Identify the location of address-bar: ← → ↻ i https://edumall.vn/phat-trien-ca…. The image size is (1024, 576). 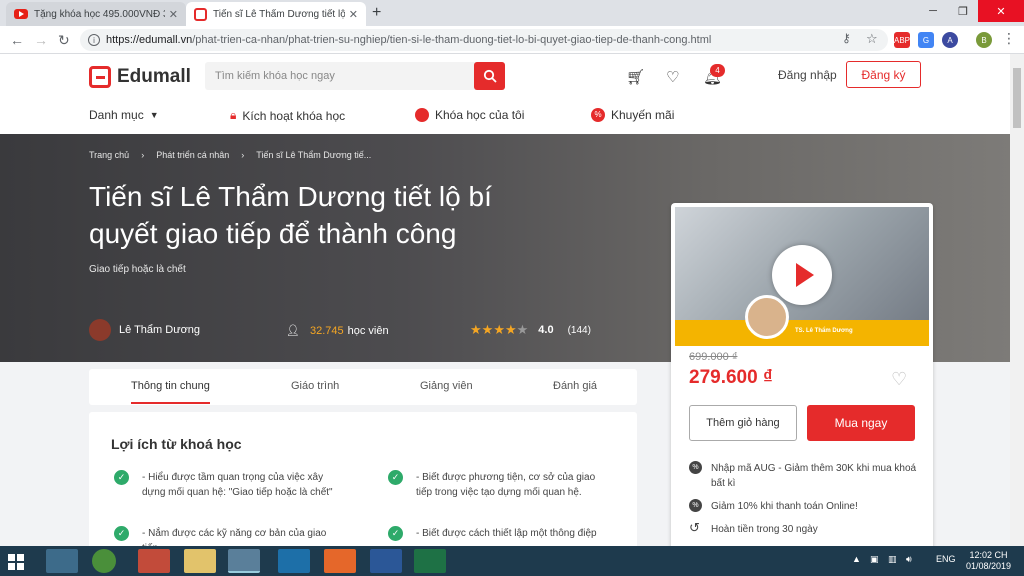
(512, 40).